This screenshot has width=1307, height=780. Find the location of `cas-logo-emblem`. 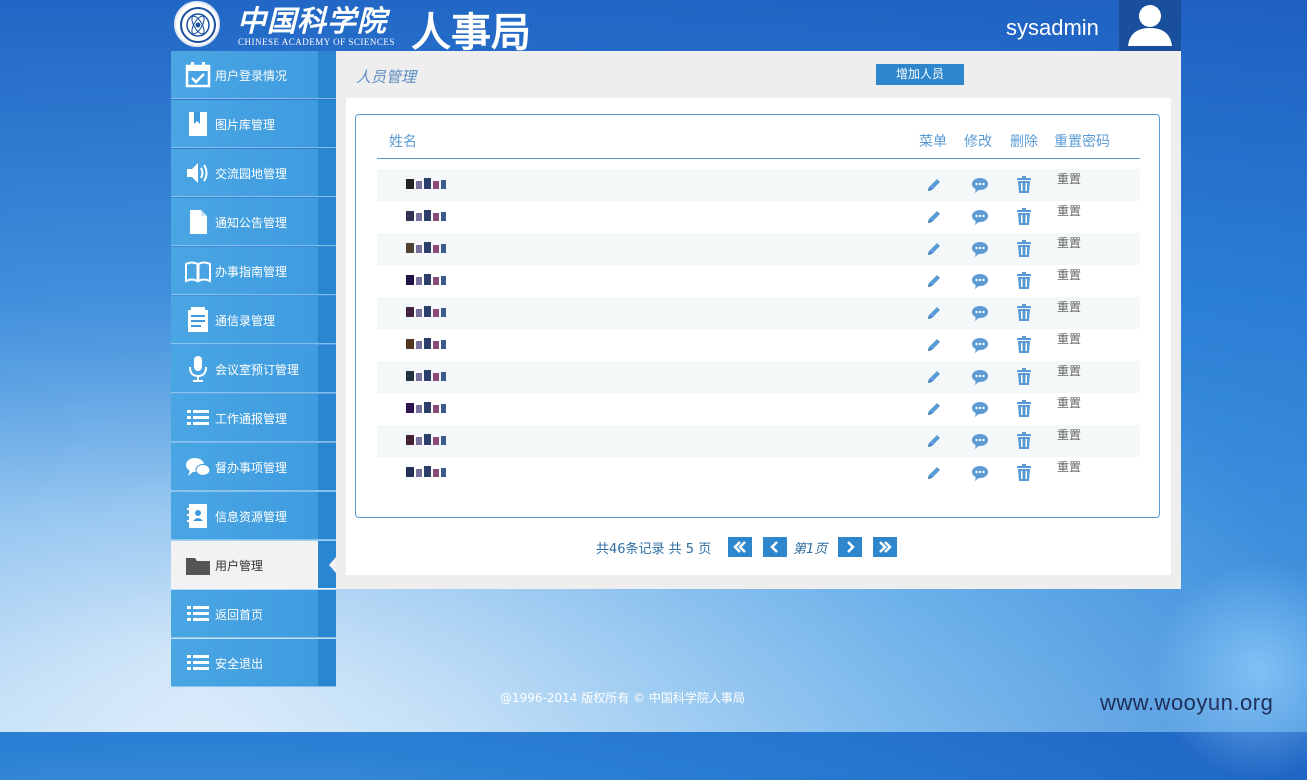

cas-logo-emblem is located at coordinates (197, 24).